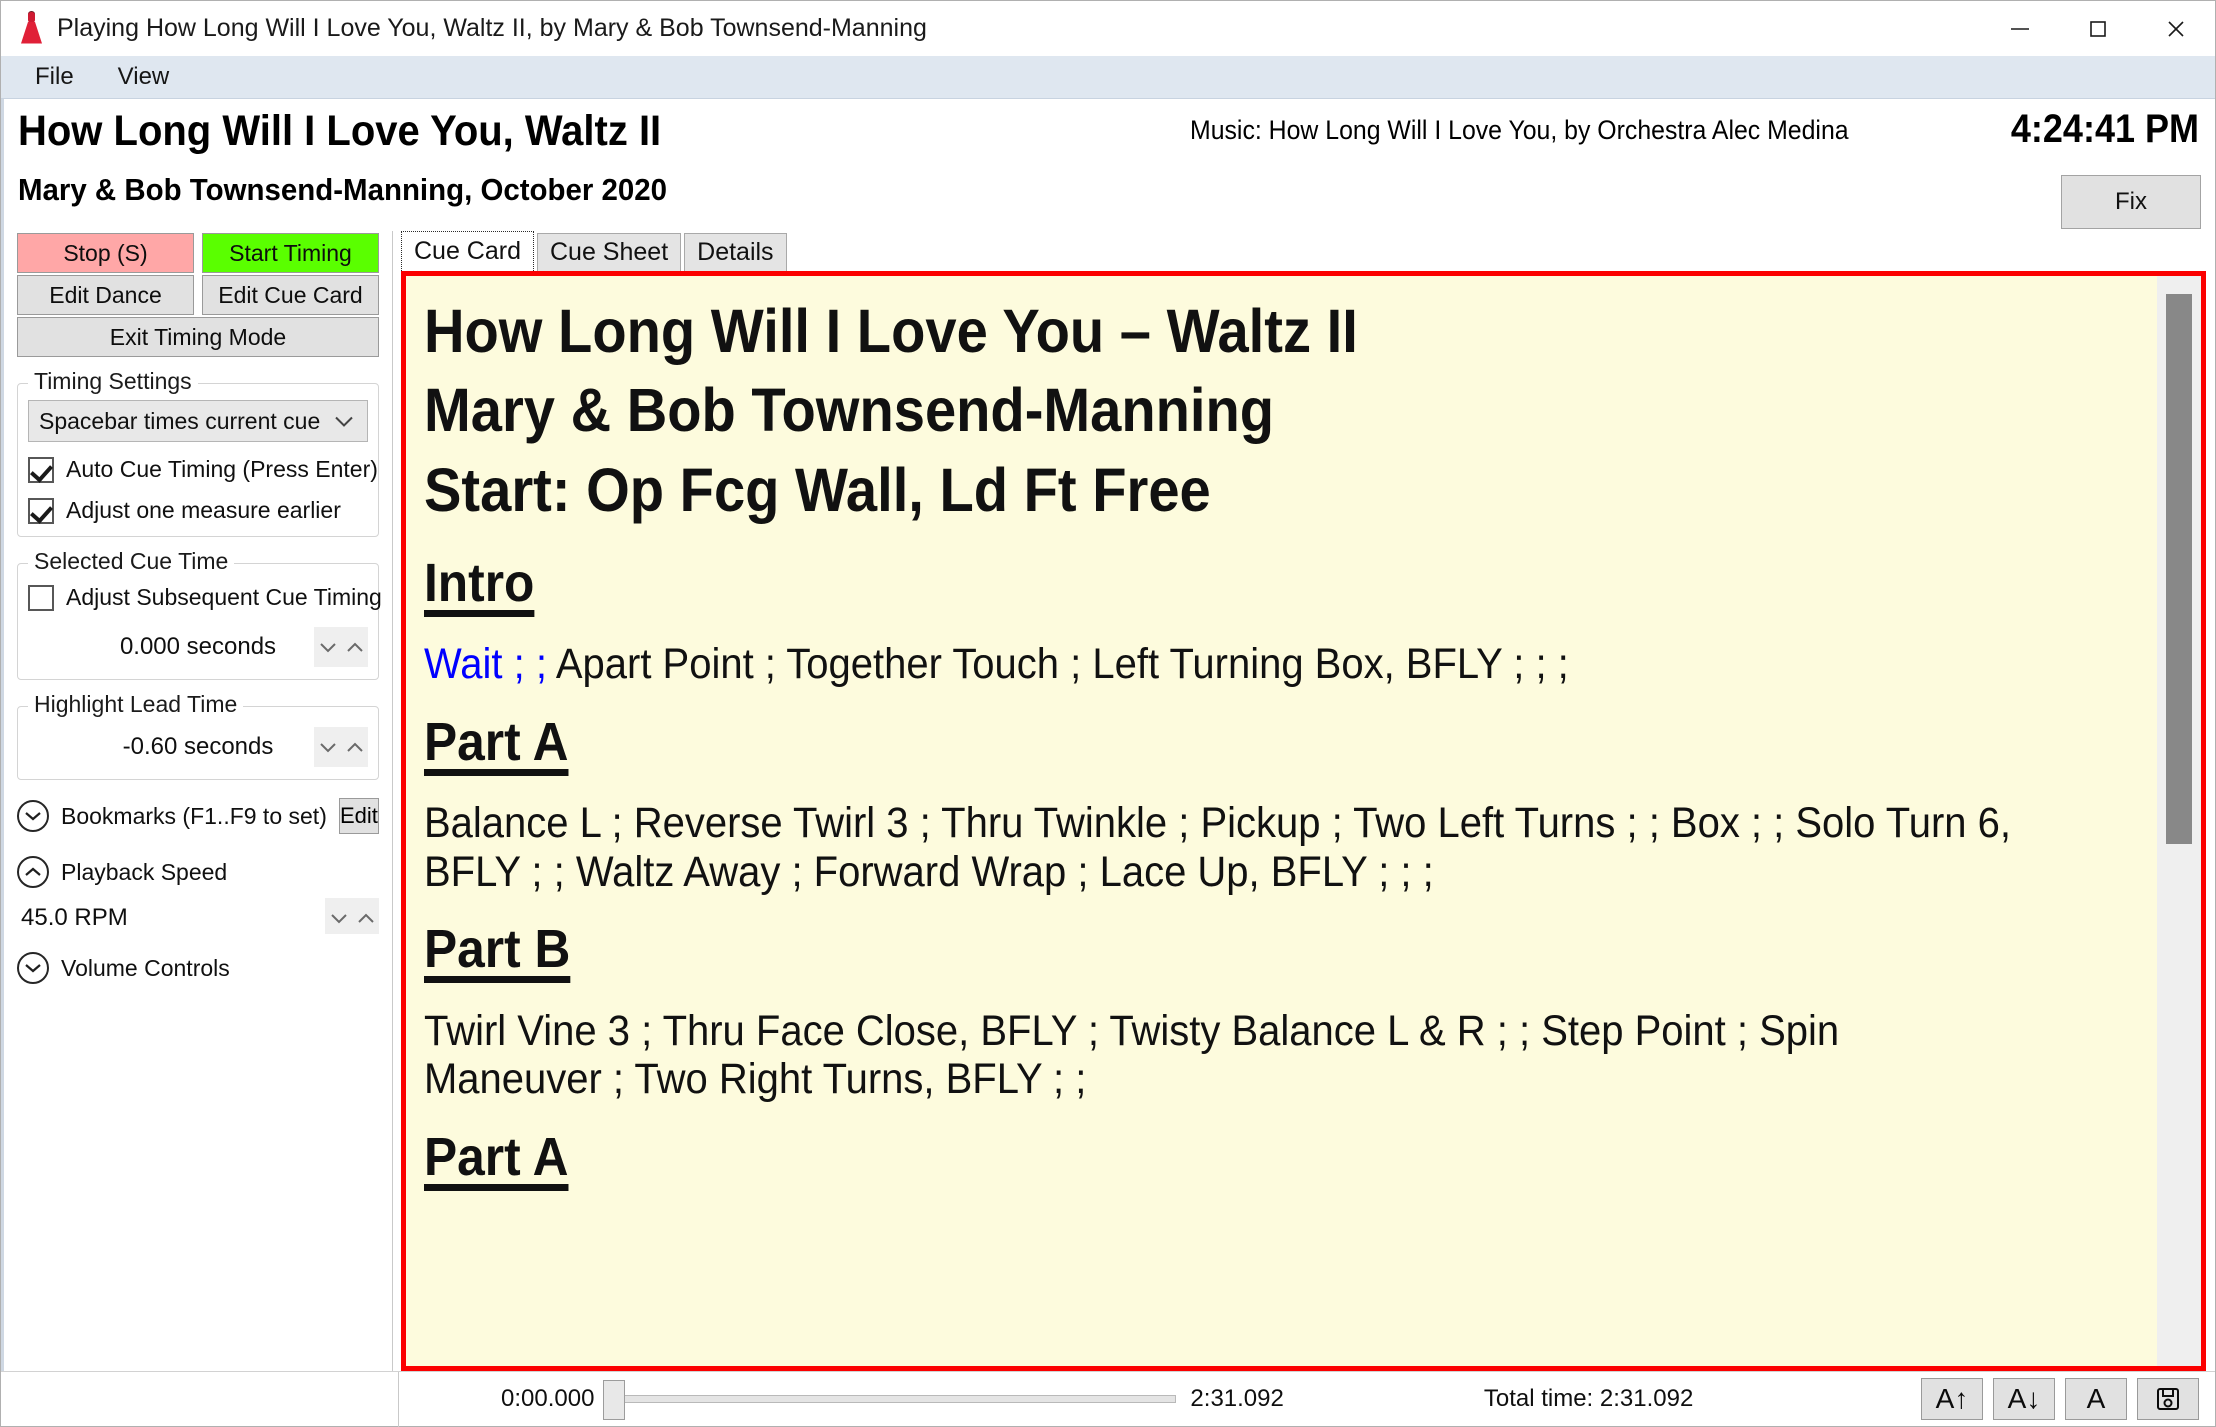  What do you see at coordinates (54, 77) in the screenshot?
I see `menu-file: File` at bounding box center [54, 77].